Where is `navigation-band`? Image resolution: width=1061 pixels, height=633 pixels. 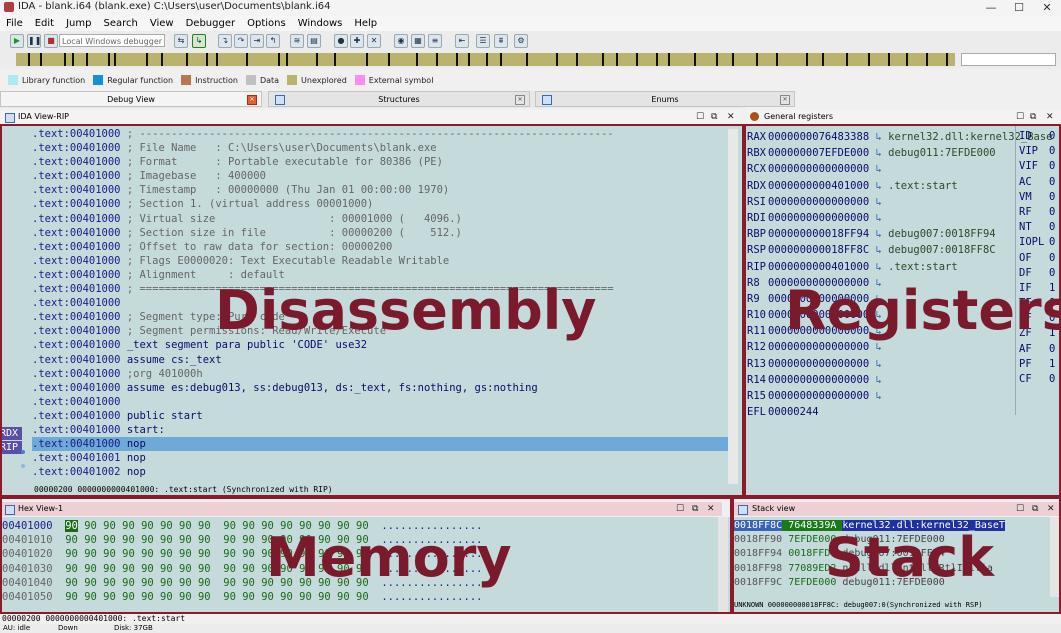 navigation-band is located at coordinates (530, 60).